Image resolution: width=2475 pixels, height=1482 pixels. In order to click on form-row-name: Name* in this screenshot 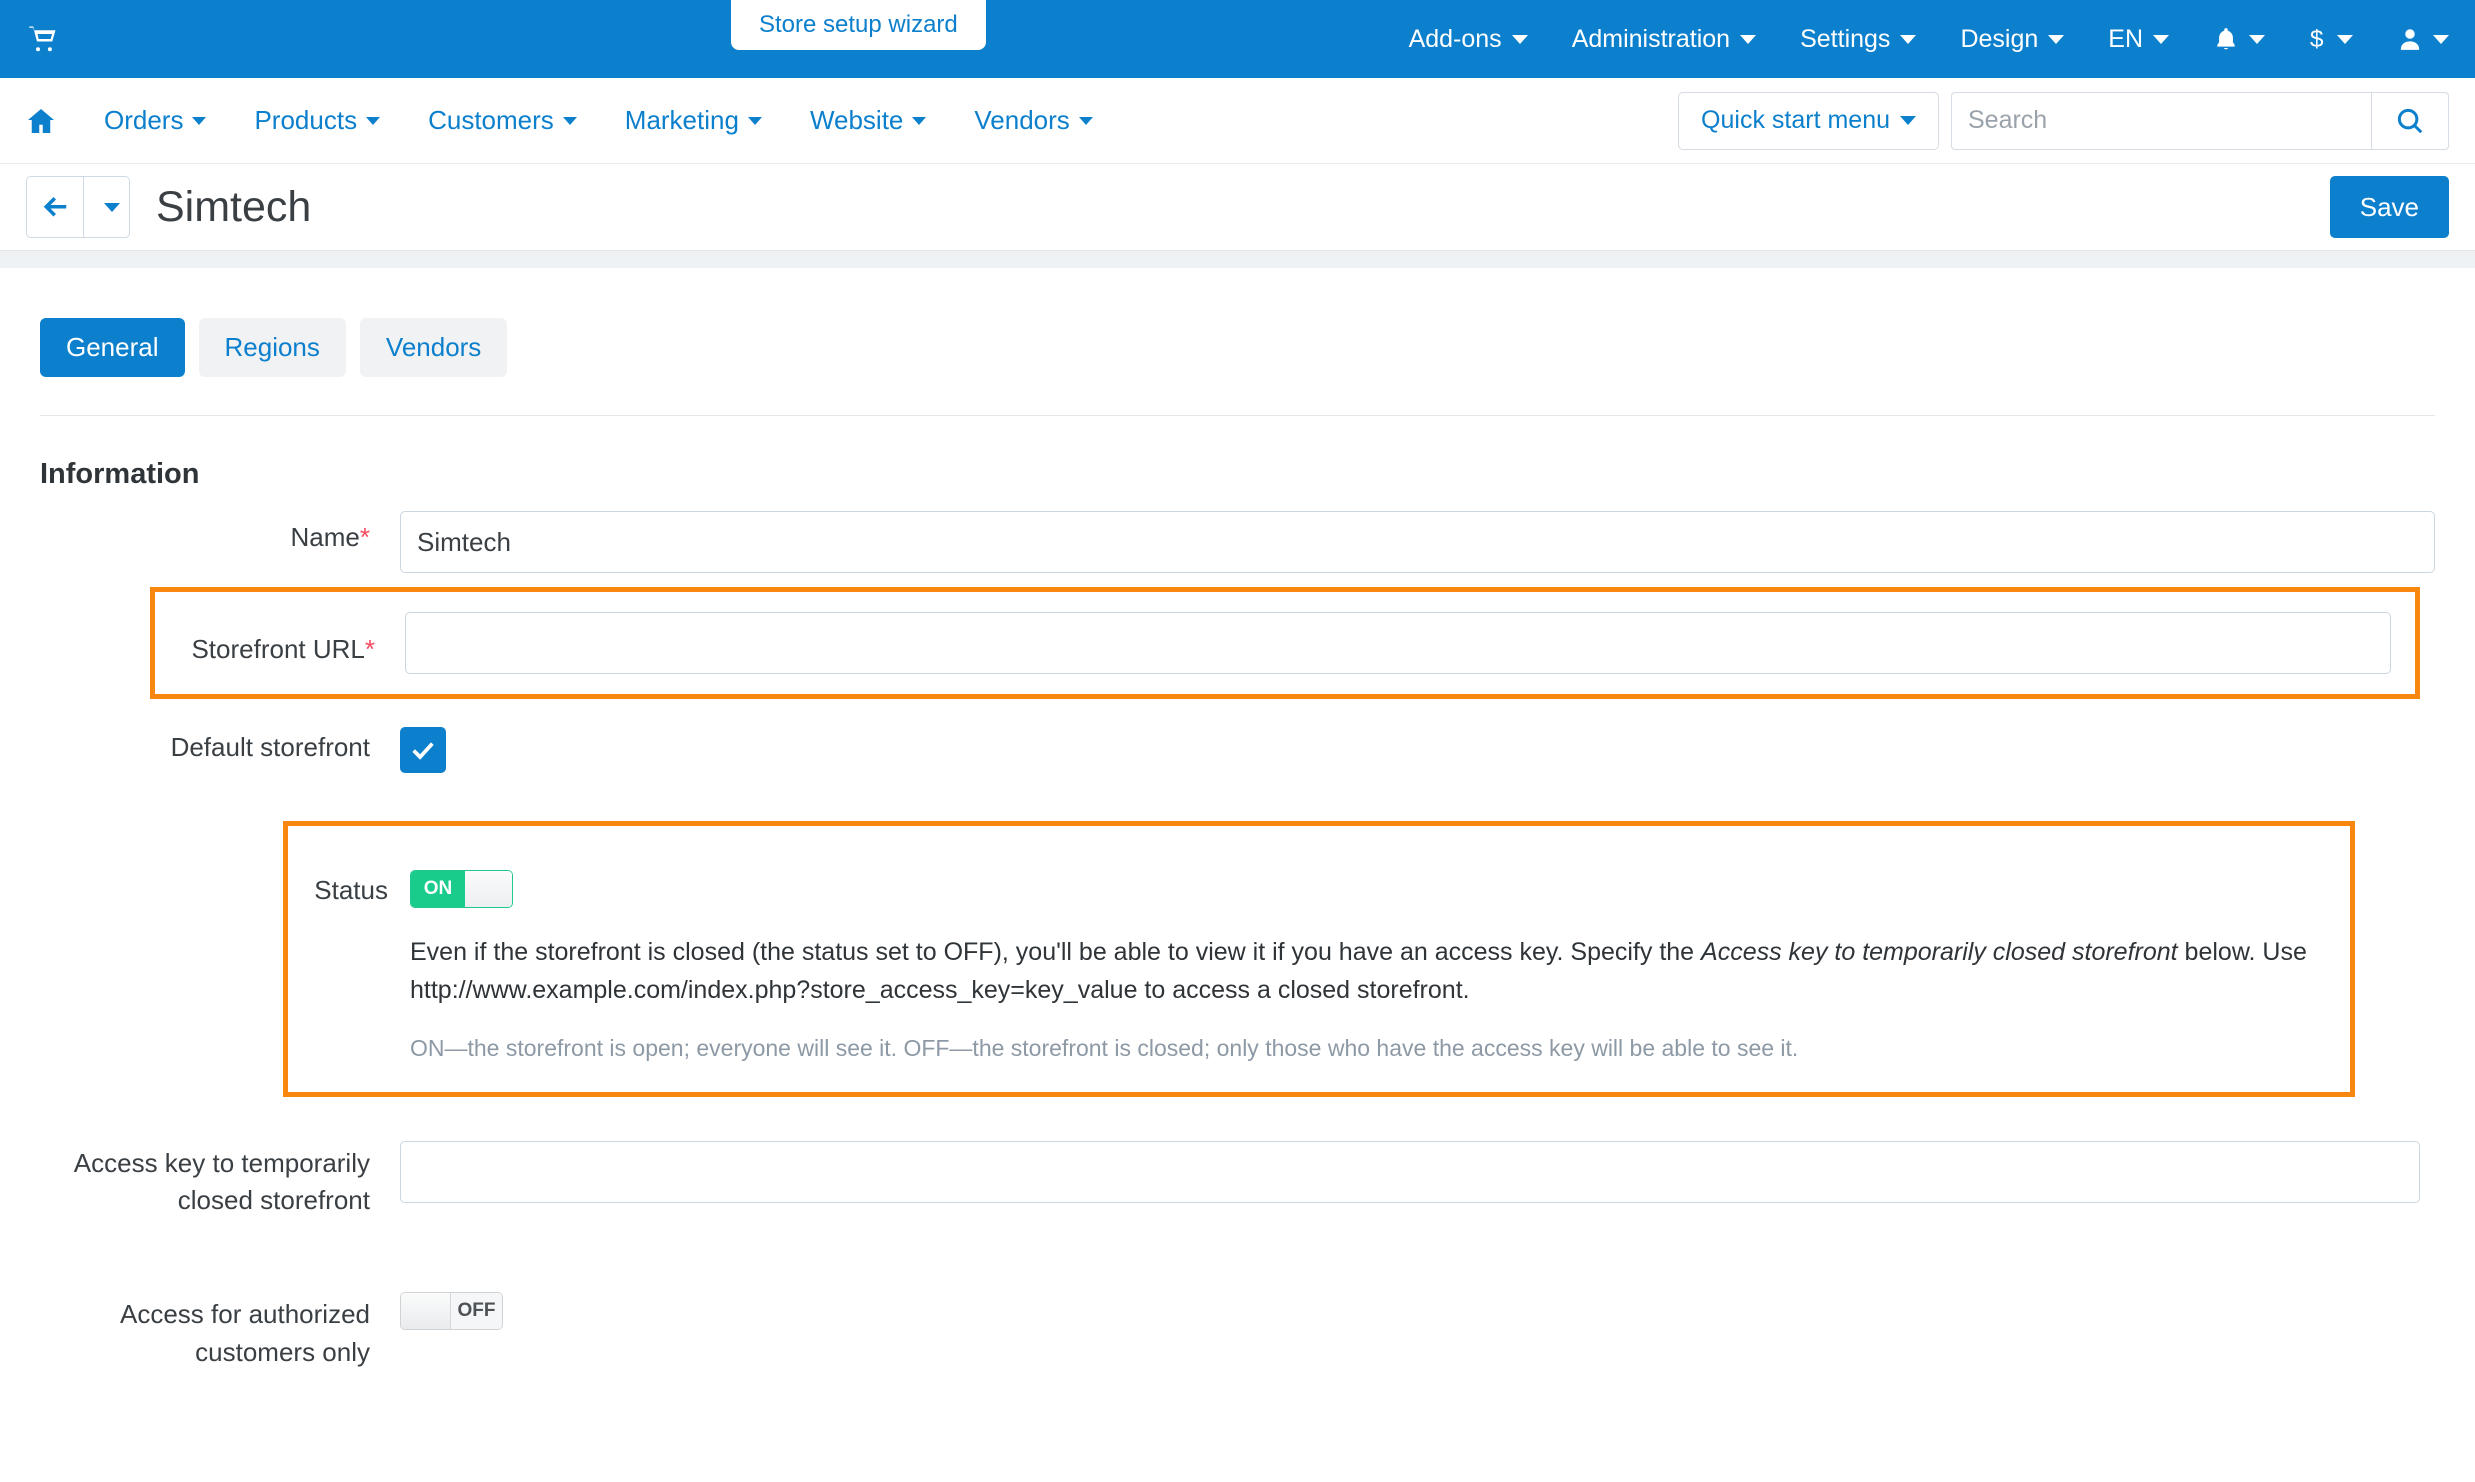, I will do `click(1237, 542)`.